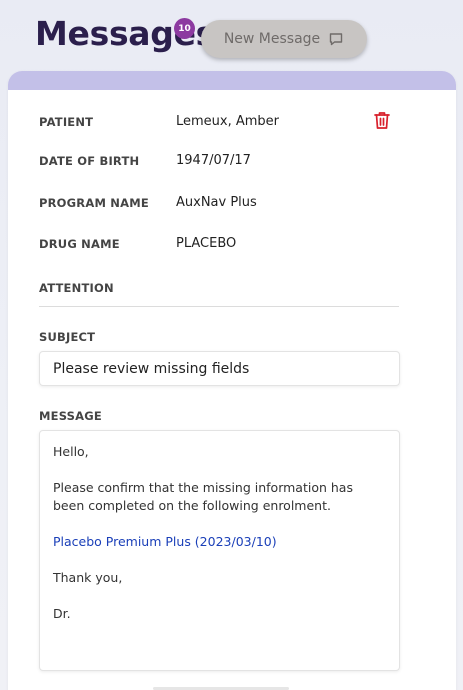  I want to click on header: Messages 10 New Message, so click(231, 36).